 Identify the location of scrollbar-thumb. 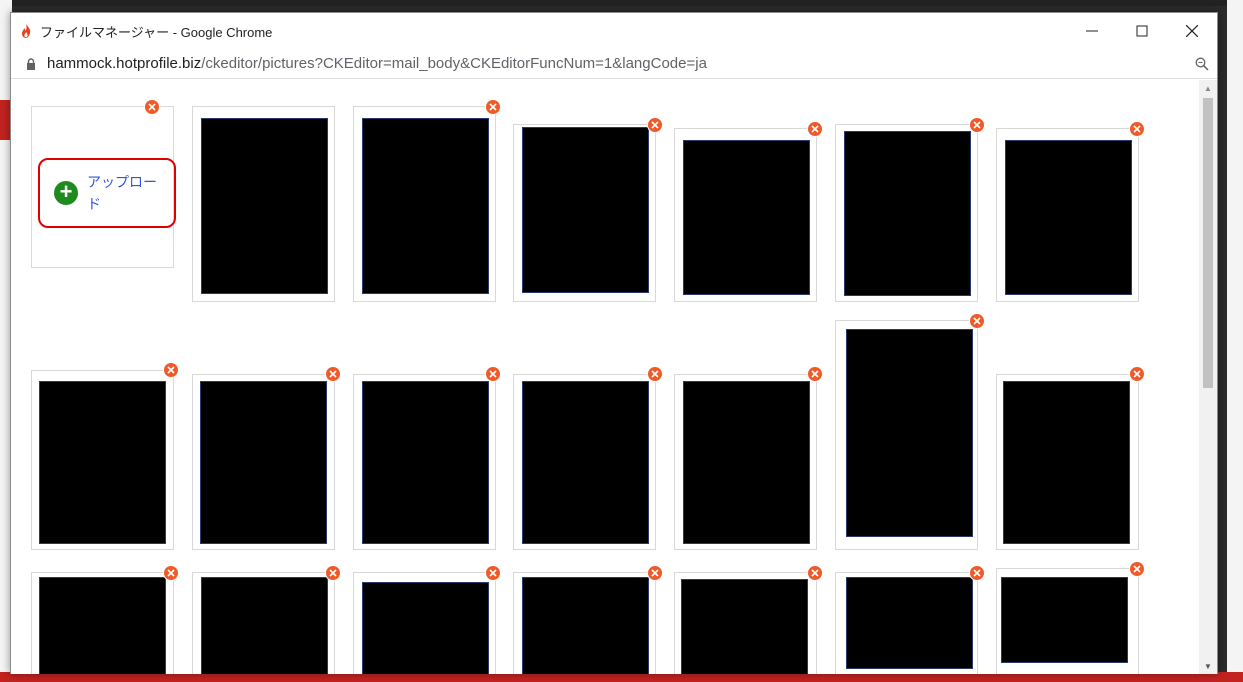
(1208, 243).